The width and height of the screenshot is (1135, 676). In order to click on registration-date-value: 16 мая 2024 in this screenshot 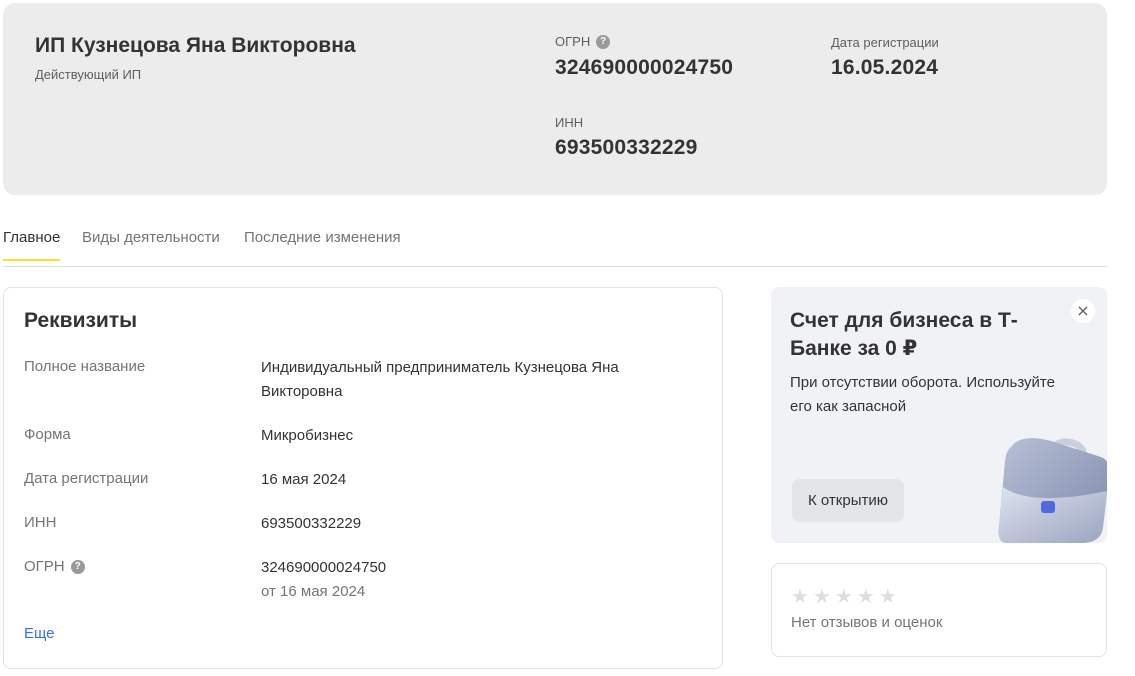, I will do `click(304, 479)`.